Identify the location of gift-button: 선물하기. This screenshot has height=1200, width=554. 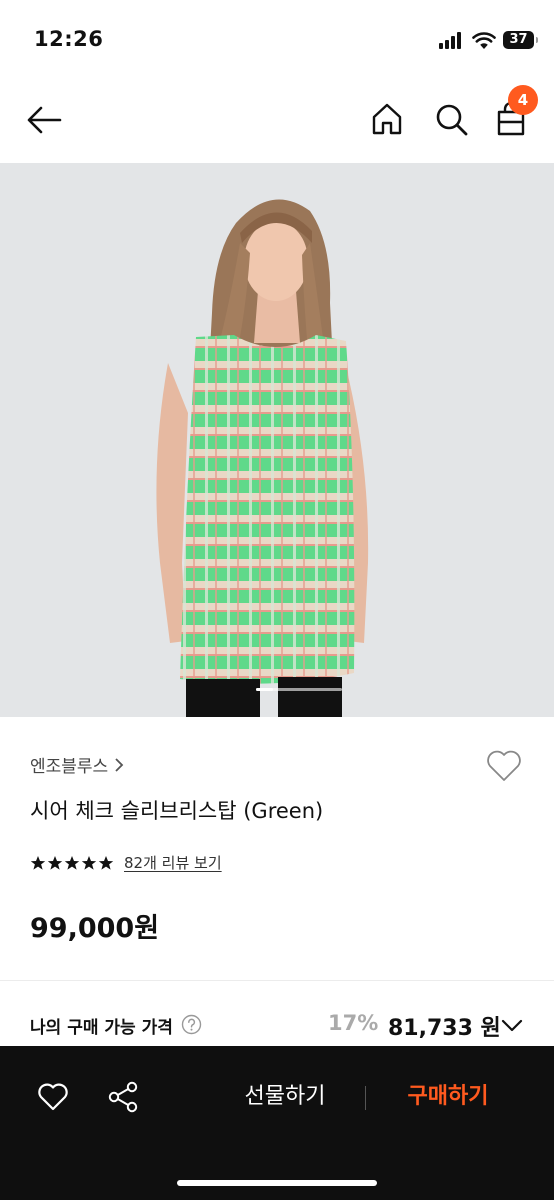
(285, 1097).